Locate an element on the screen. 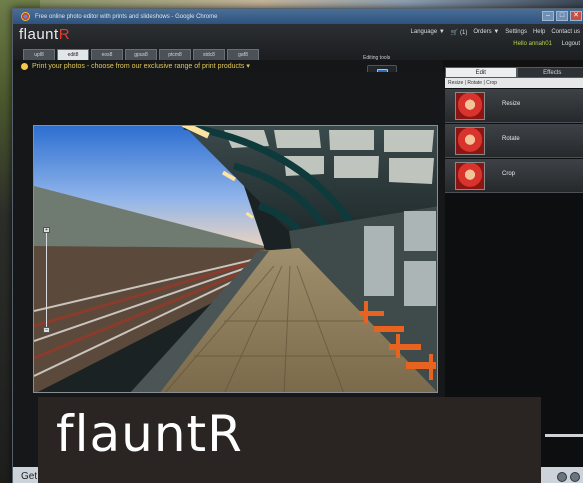 This screenshot has width=583, height=483. minimize-button: – is located at coordinates (548, 16).